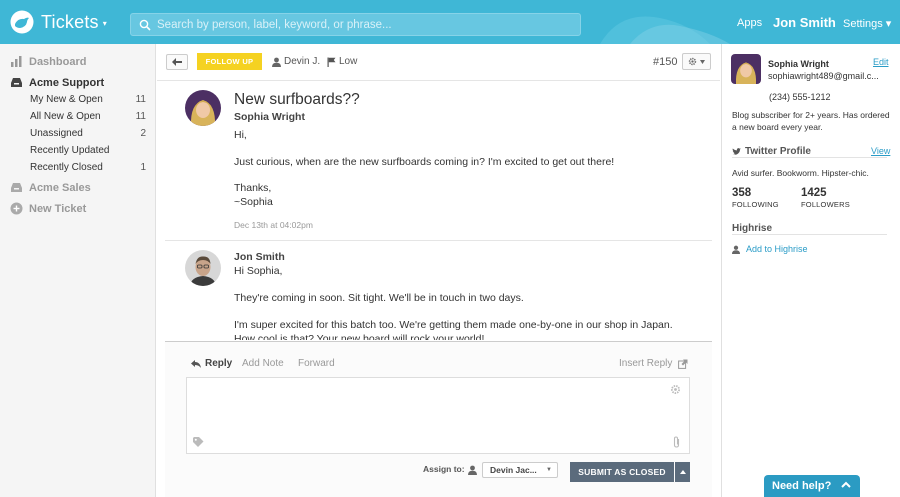 This screenshot has height=497, width=900. I want to click on twitter-profile-title: Twitter Profile, so click(778, 151).